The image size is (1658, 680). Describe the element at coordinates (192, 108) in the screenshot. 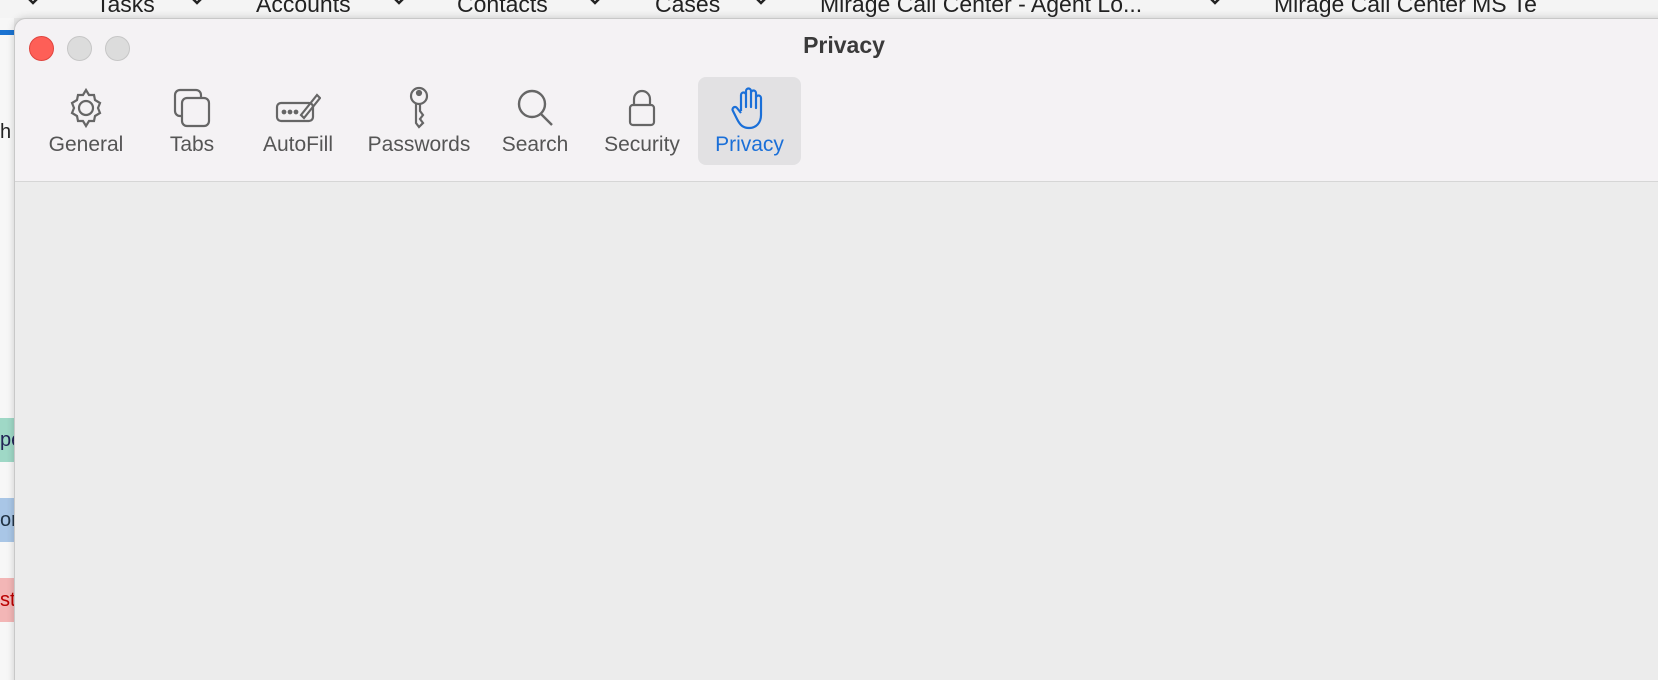

I see `tabs-icon` at that location.